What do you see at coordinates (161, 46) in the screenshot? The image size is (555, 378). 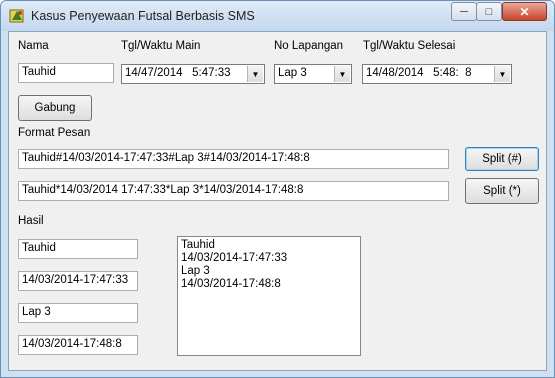 I see `tgl-main-label: Tgl/Waktu Main` at bounding box center [161, 46].